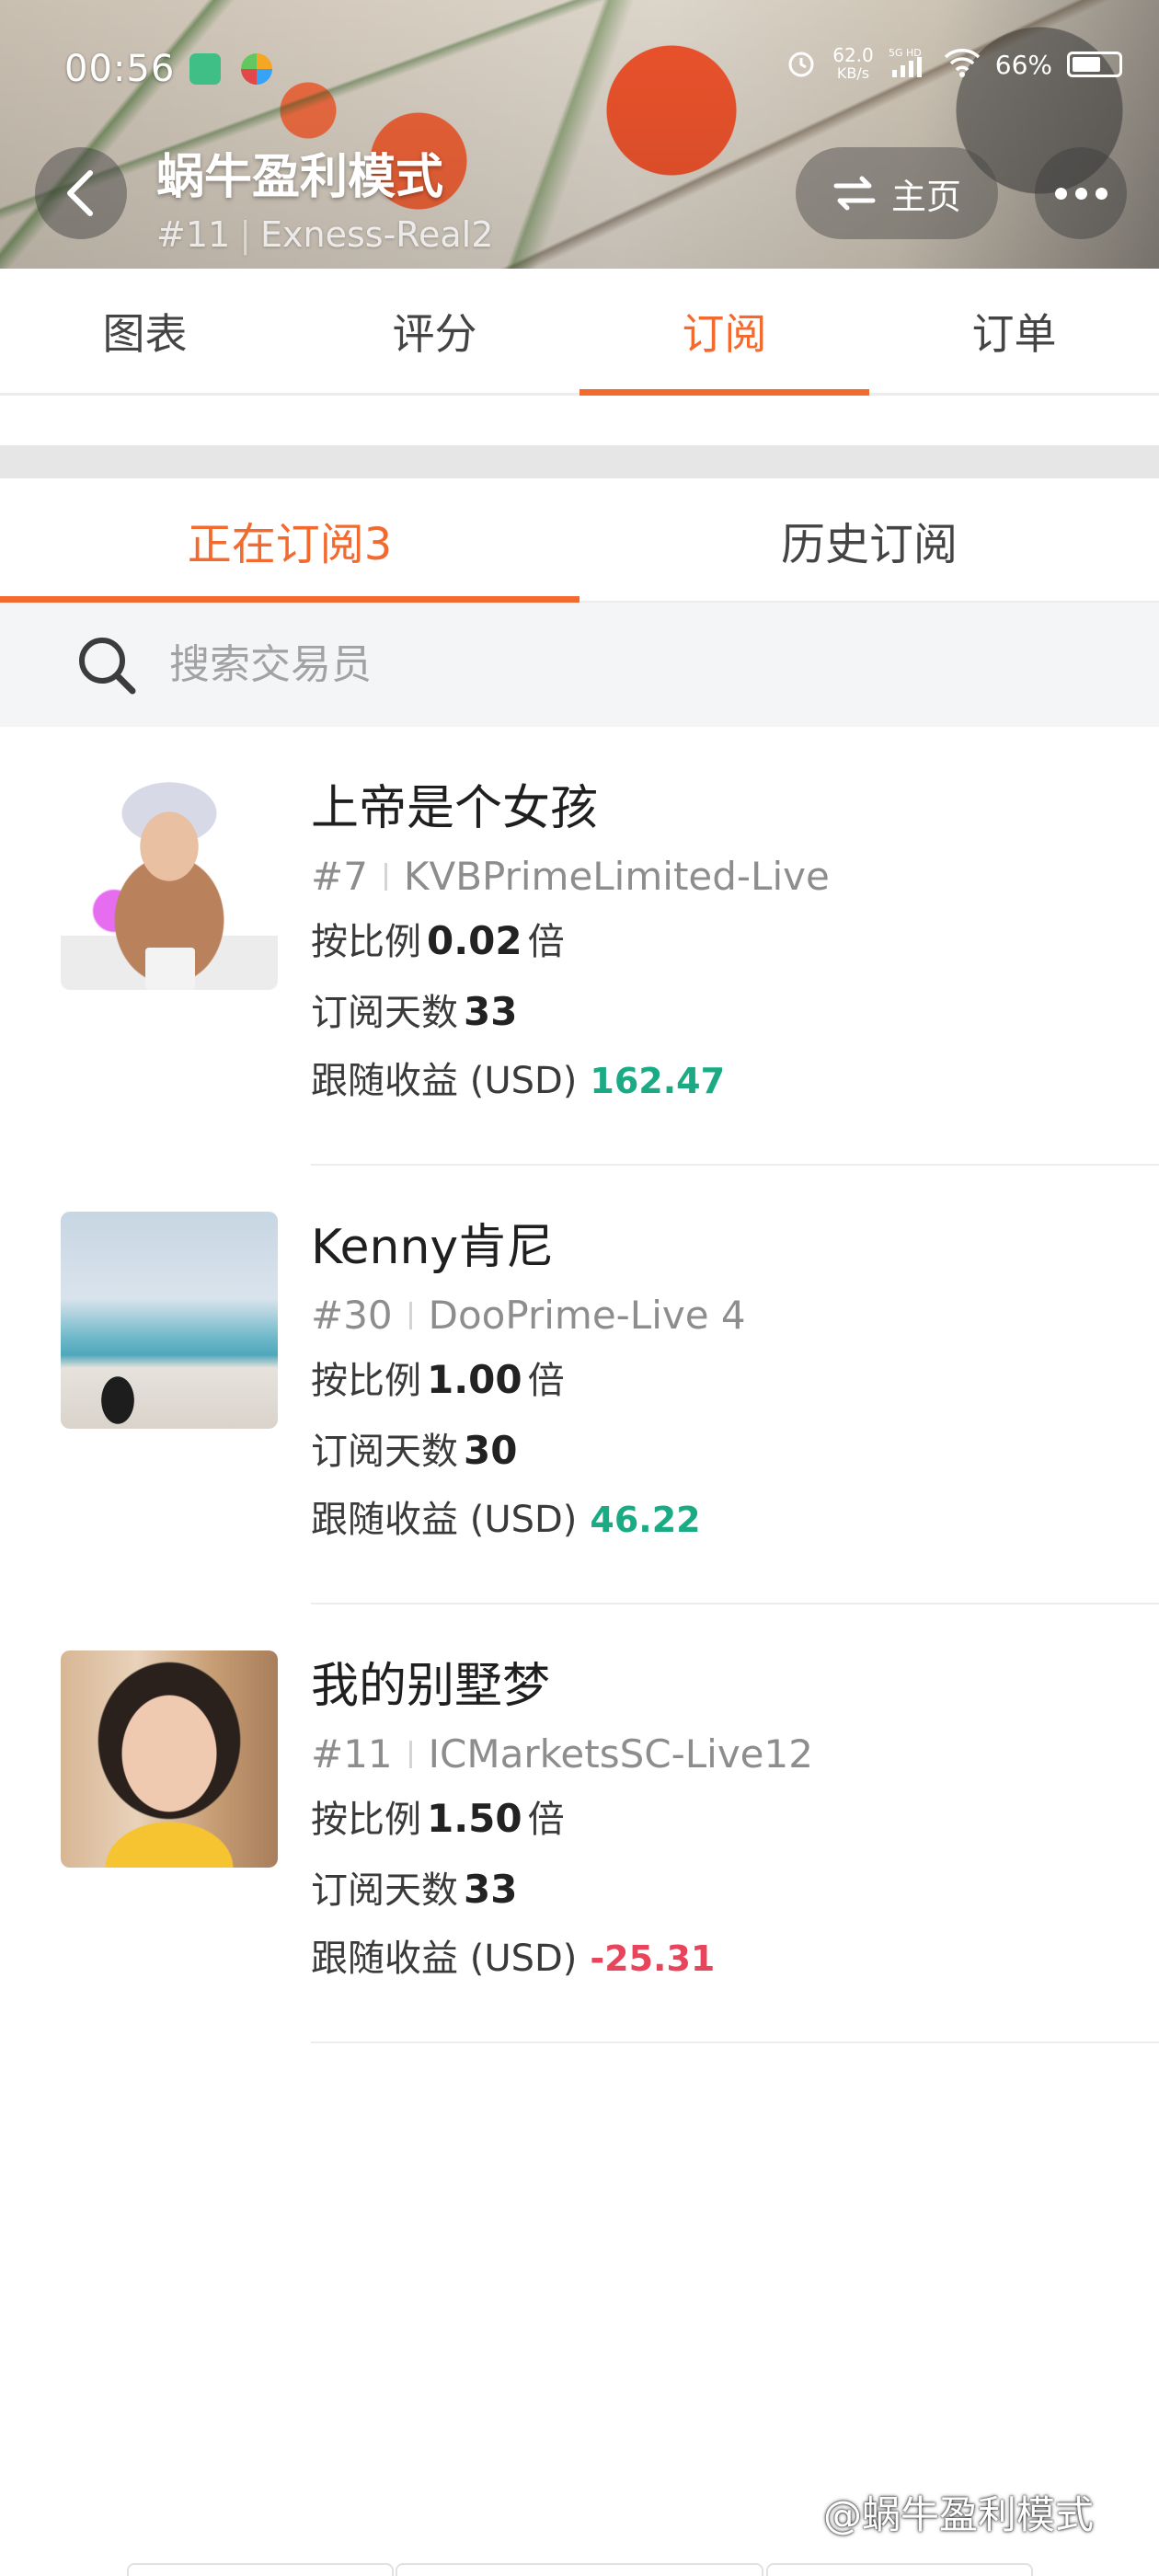 This screenshot has width=1159, height=2576. What do you see at coordinates (735, 2042) in the screenshot?
I see `row-divider` at bounding box center [735, 2042].